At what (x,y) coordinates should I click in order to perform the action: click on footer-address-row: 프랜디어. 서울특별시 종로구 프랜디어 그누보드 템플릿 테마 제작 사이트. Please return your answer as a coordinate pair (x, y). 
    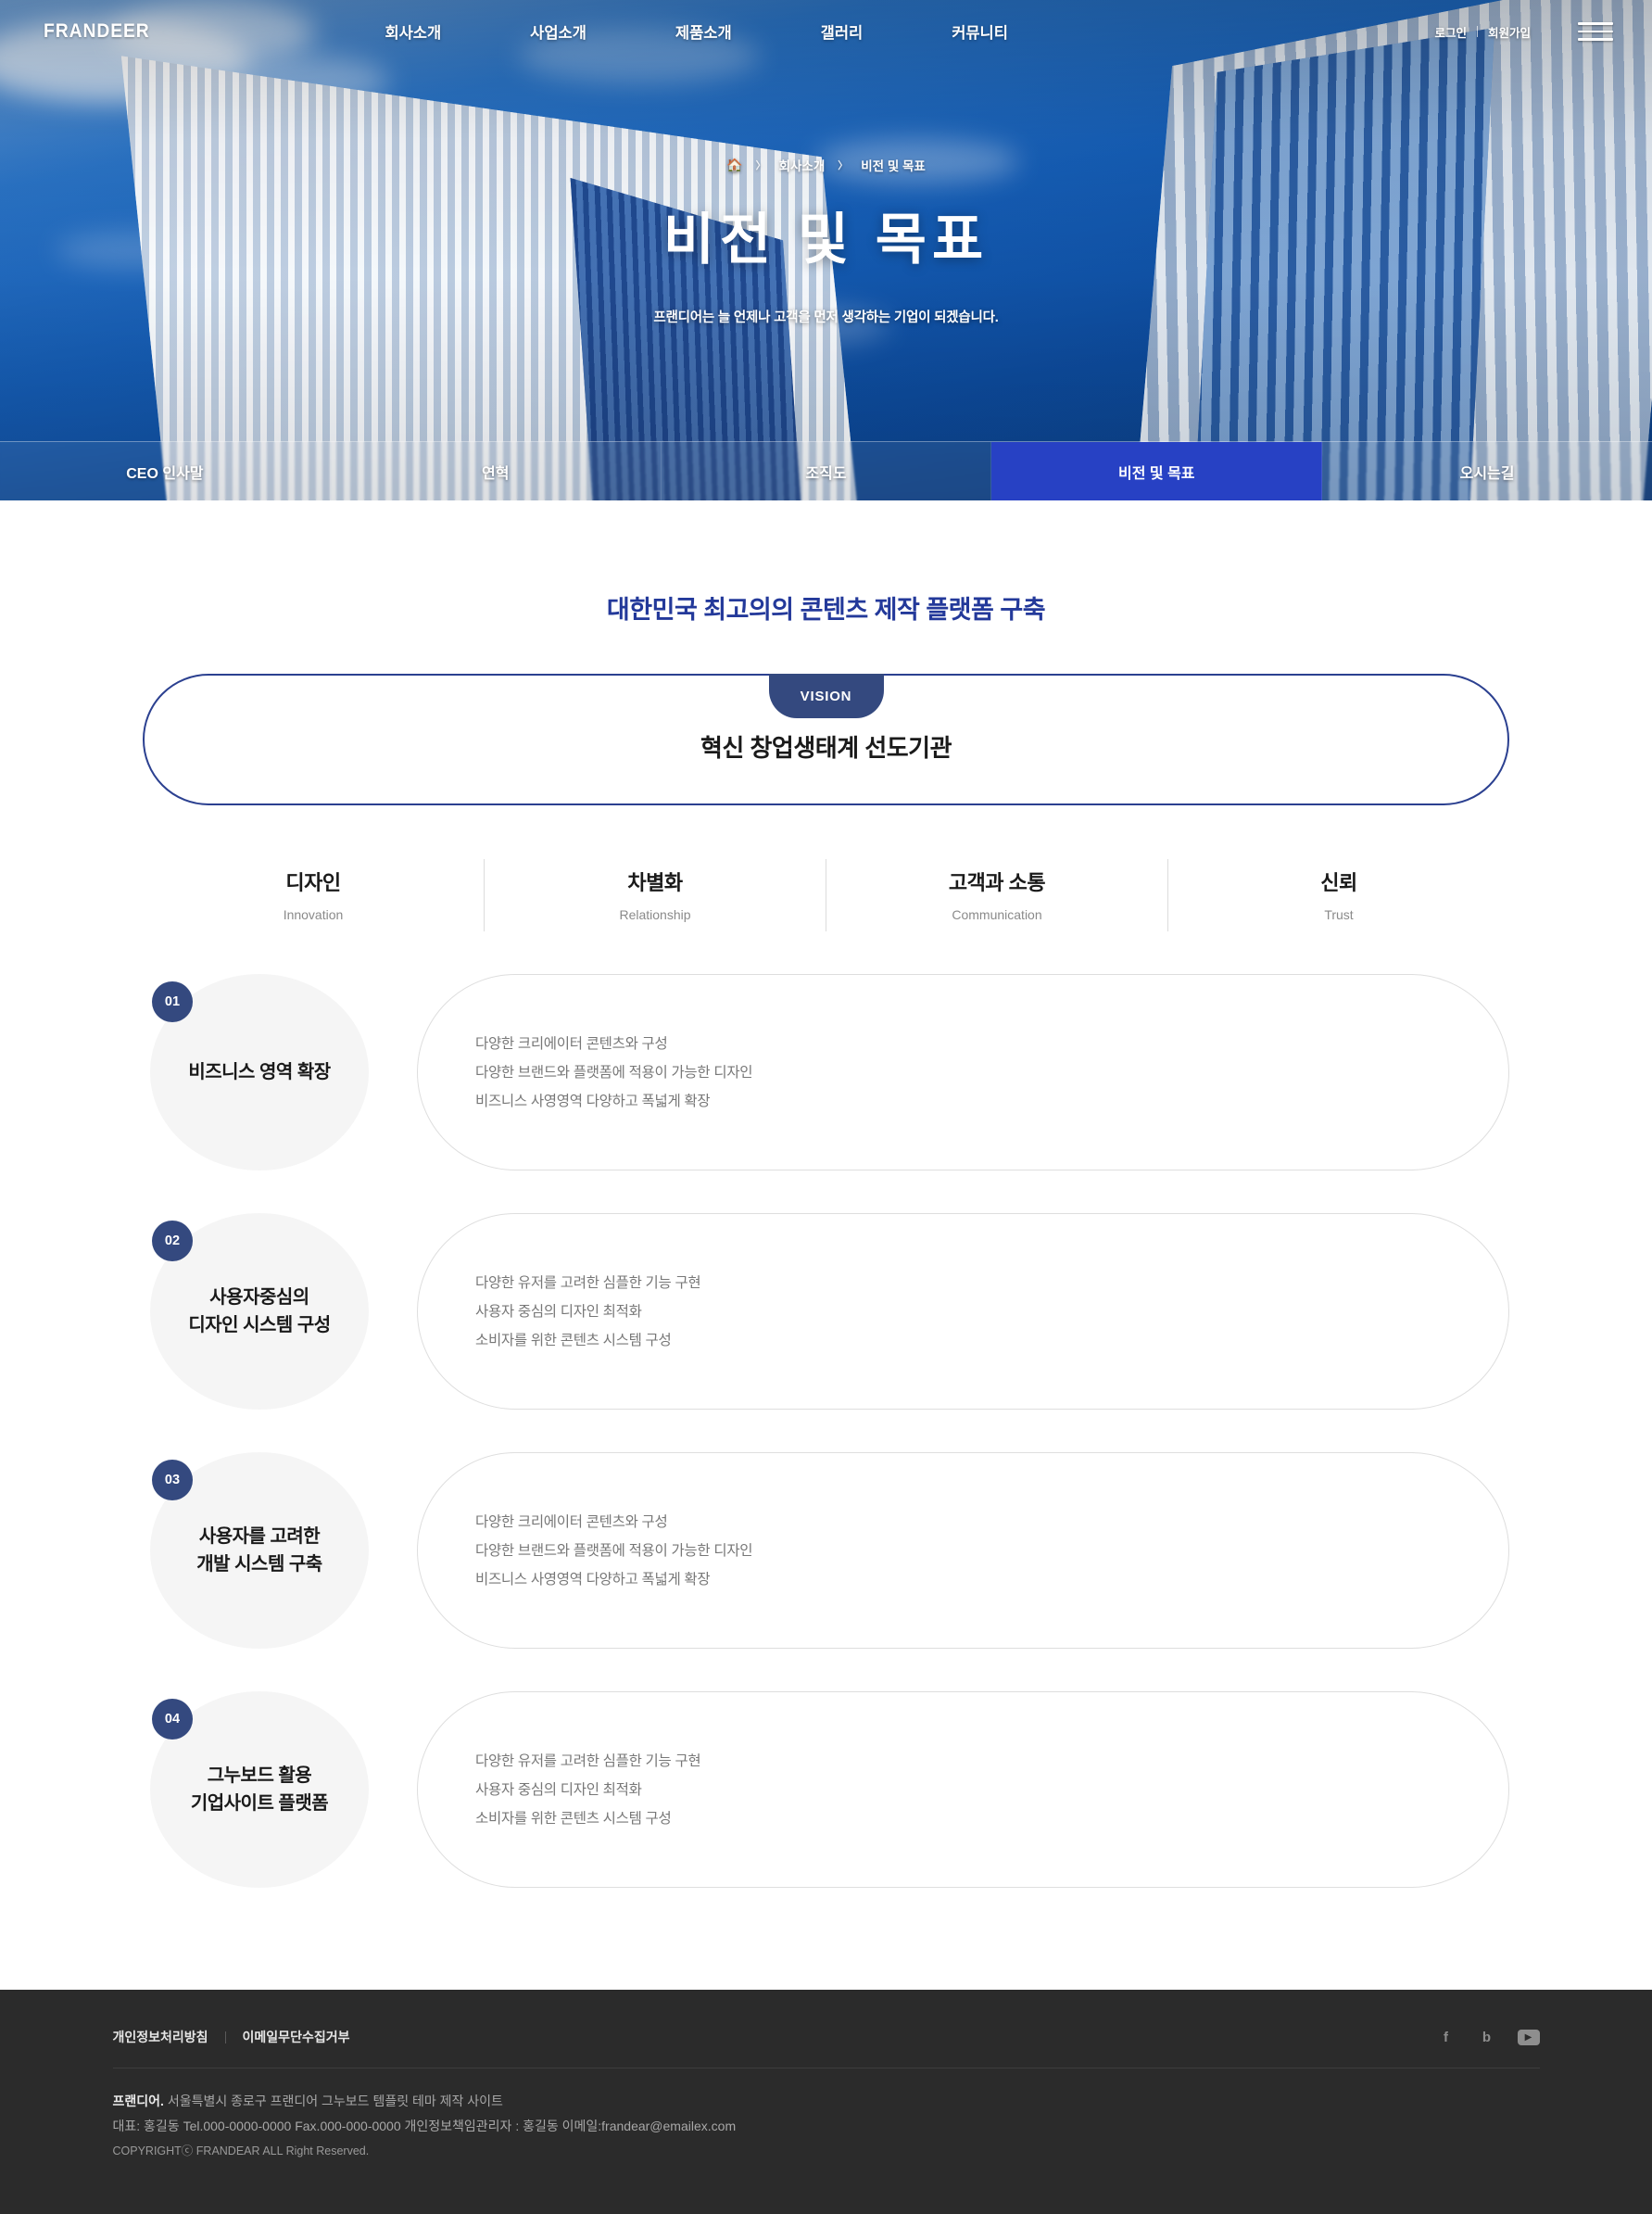
    Looking at the image, I should click on (827, 2101).